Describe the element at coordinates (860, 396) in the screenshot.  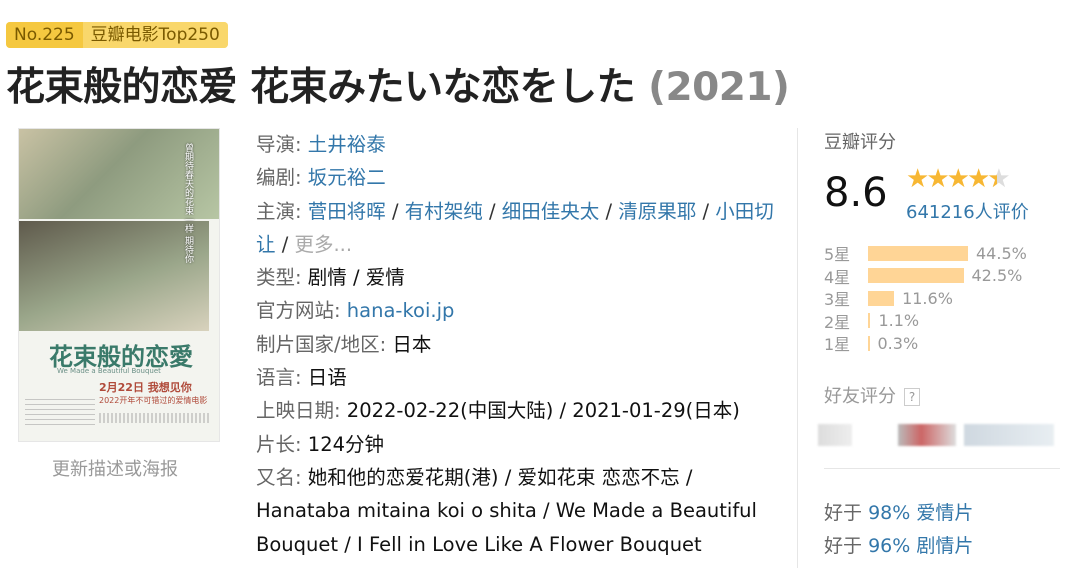
I see `friends-rating-label: 好友评分` at that location.